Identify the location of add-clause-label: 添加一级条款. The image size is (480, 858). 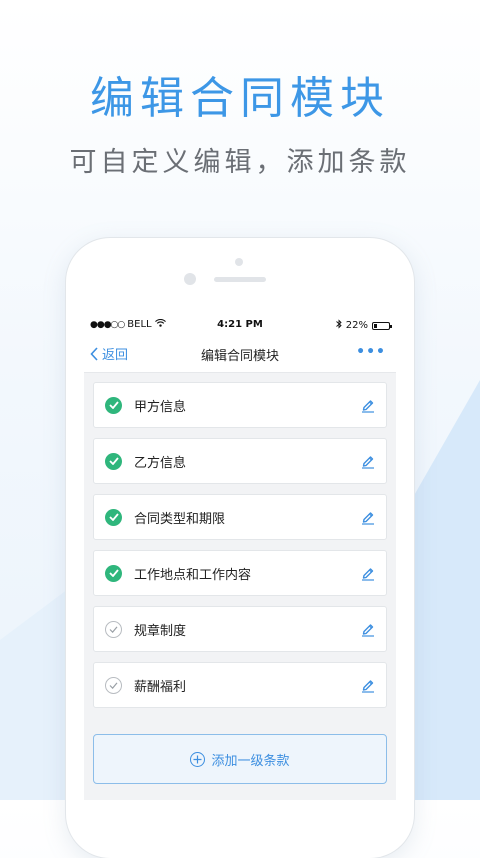
(250, 761).